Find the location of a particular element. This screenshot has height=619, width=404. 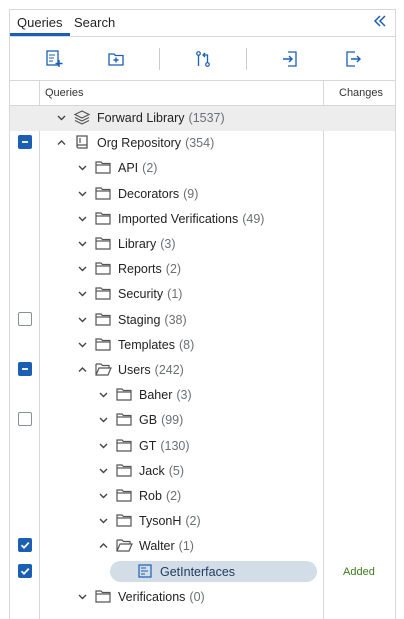

tree-item-label: TysonH (2) is located at coordinates (170, 521).